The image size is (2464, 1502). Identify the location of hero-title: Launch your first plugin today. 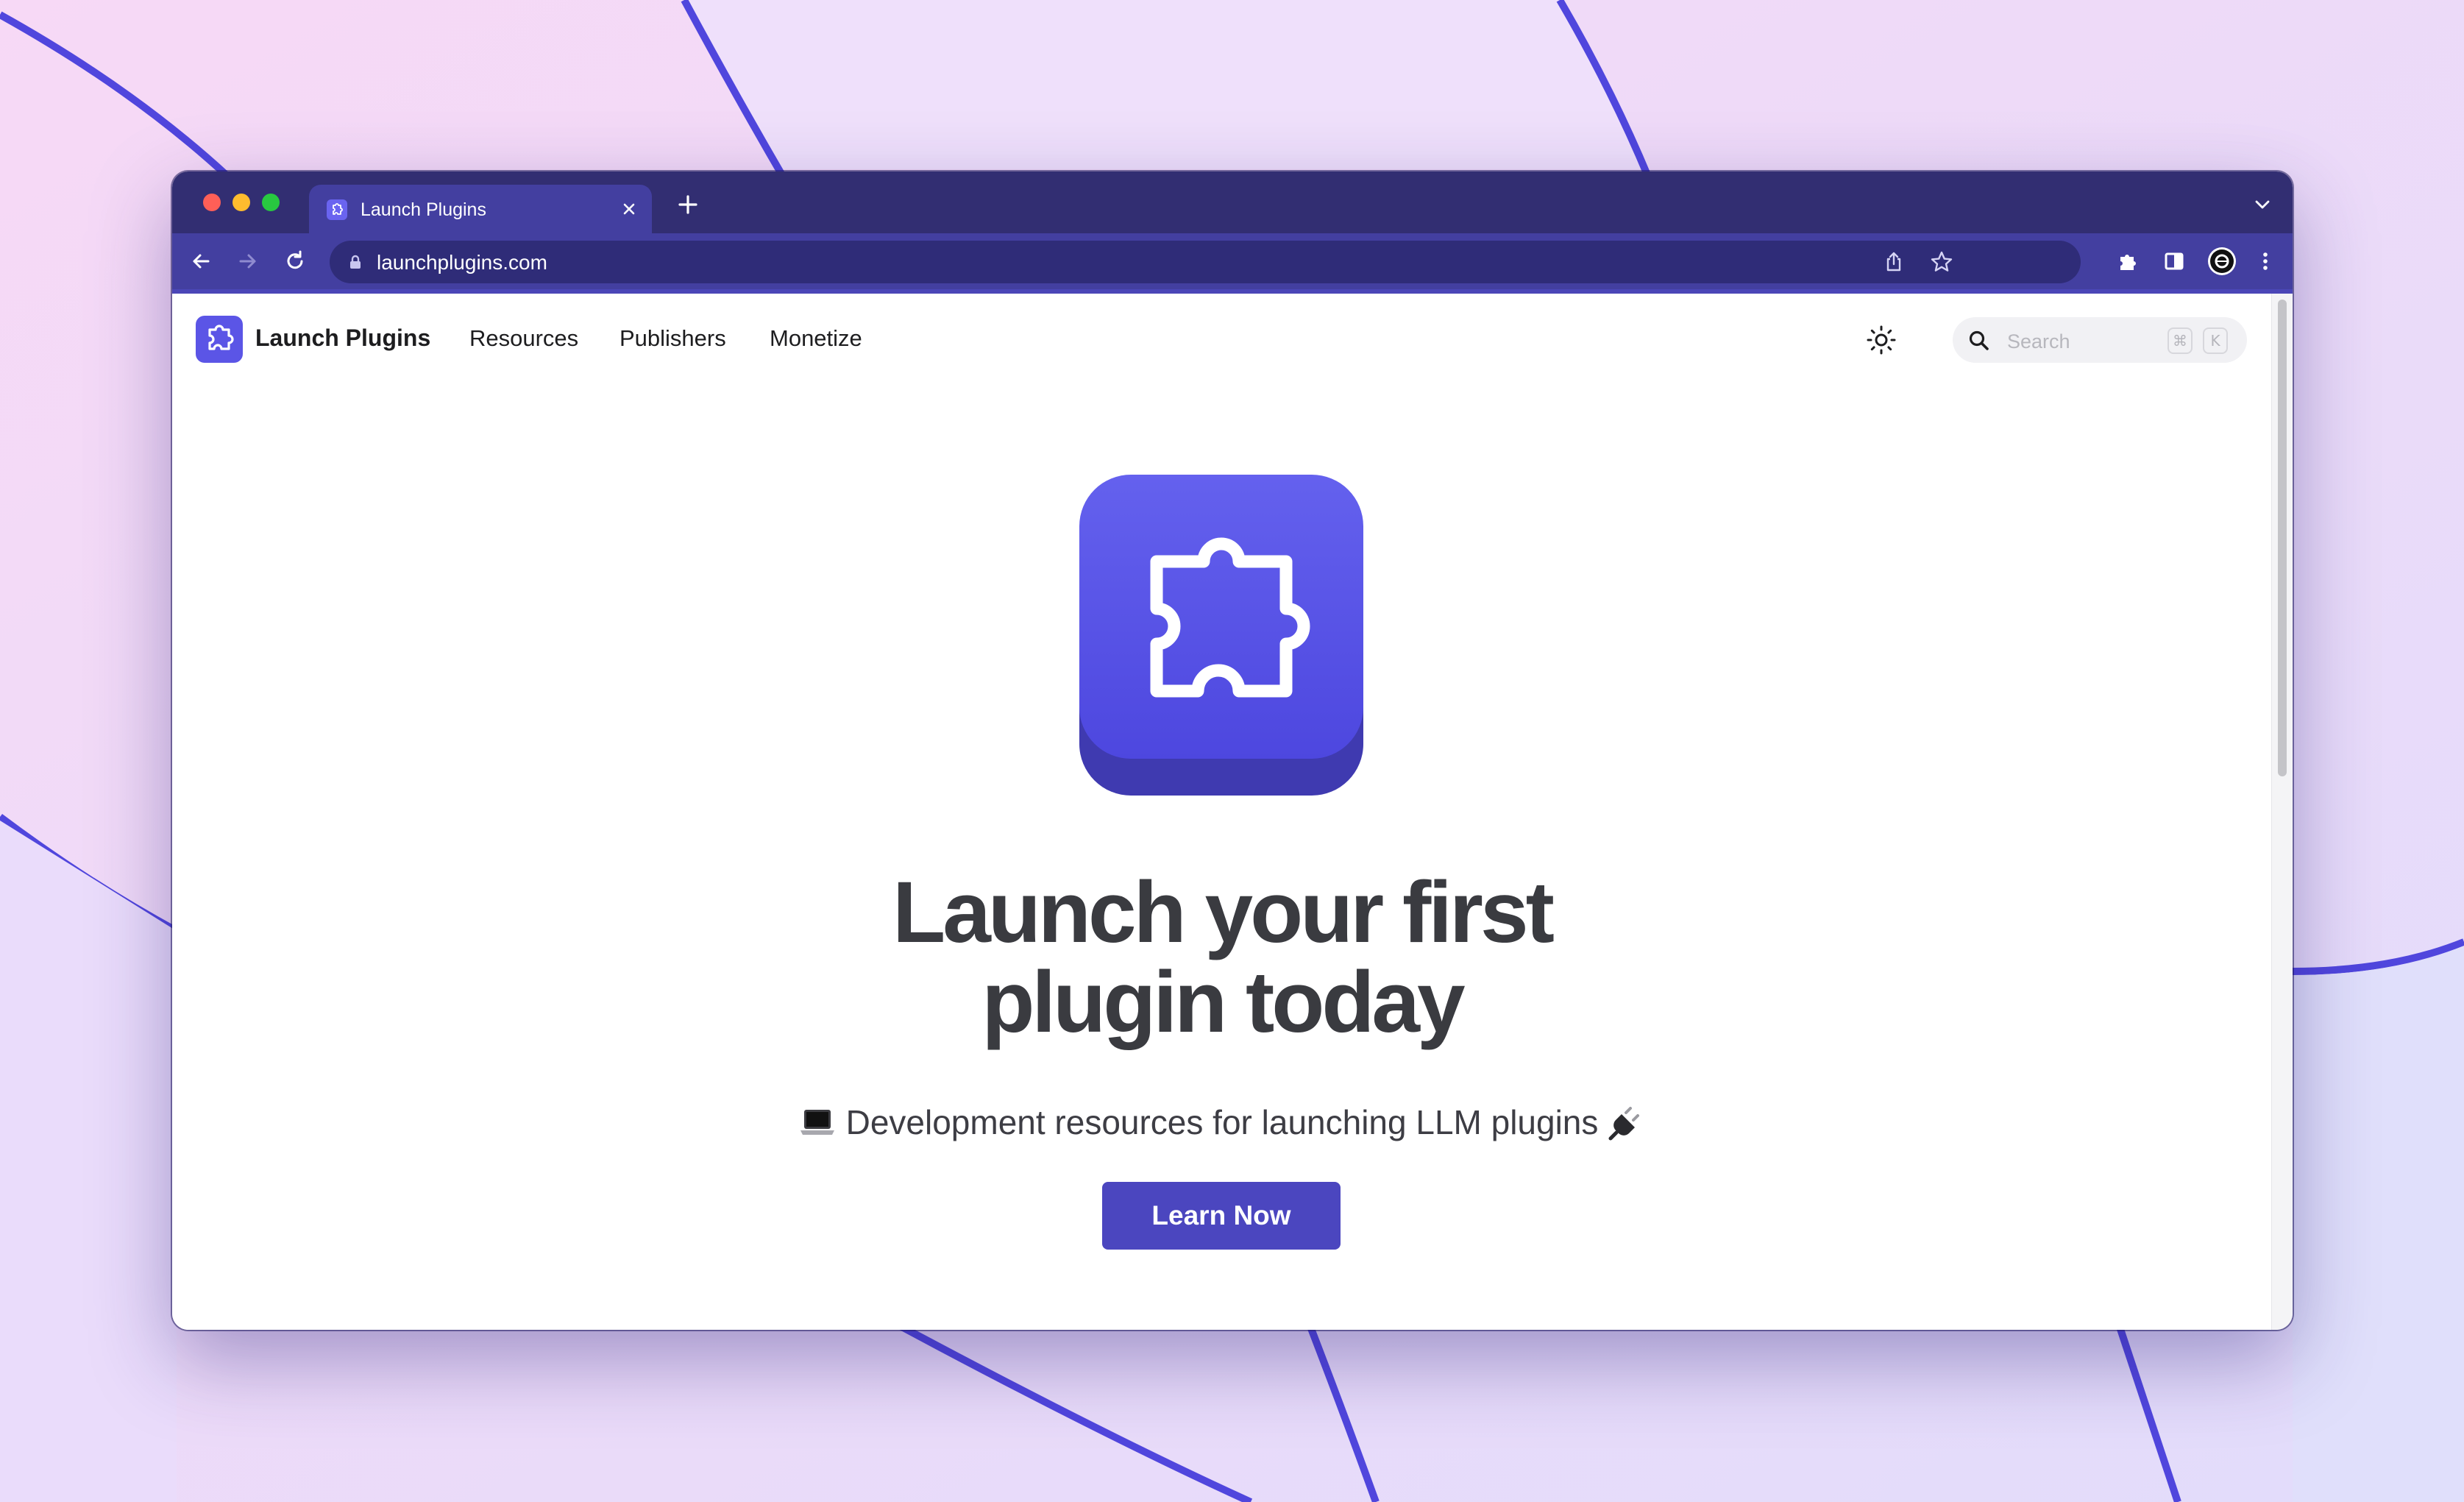
(1222, 957).